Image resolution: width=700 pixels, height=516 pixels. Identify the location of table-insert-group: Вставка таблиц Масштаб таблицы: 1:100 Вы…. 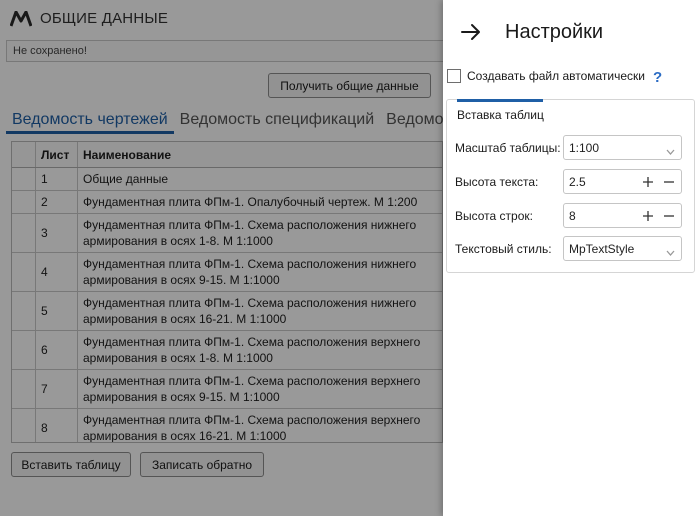
(570, 186).